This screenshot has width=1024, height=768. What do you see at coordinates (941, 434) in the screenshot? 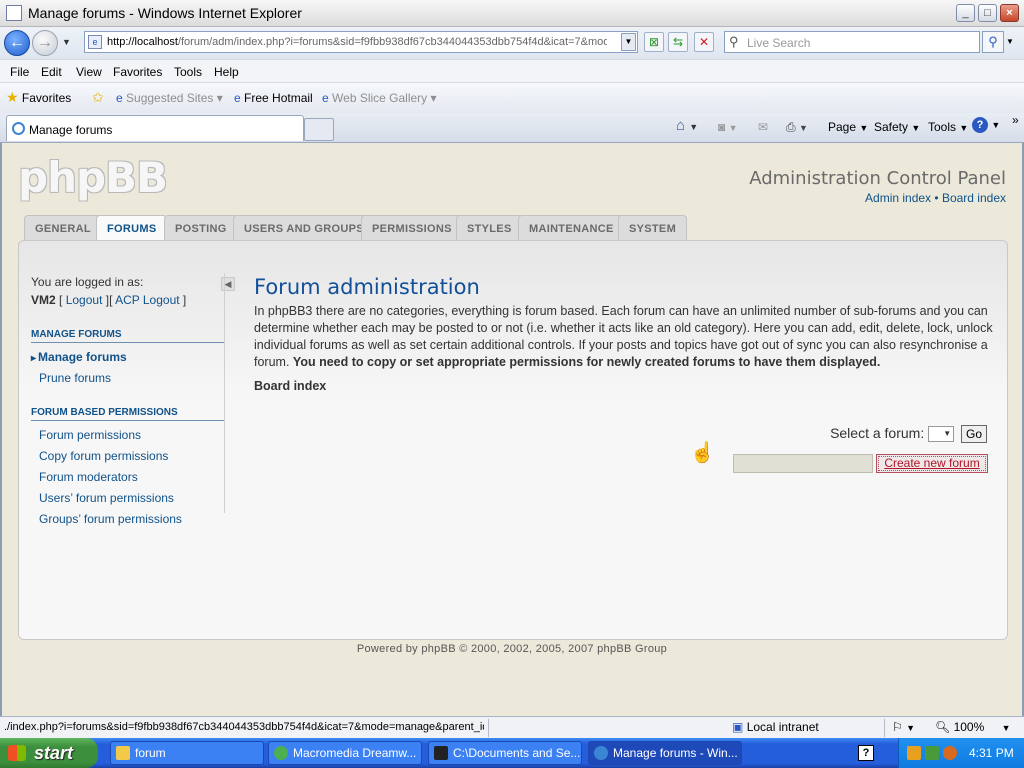
I see `forum-select: ▼` at bounding box center [941, 434].